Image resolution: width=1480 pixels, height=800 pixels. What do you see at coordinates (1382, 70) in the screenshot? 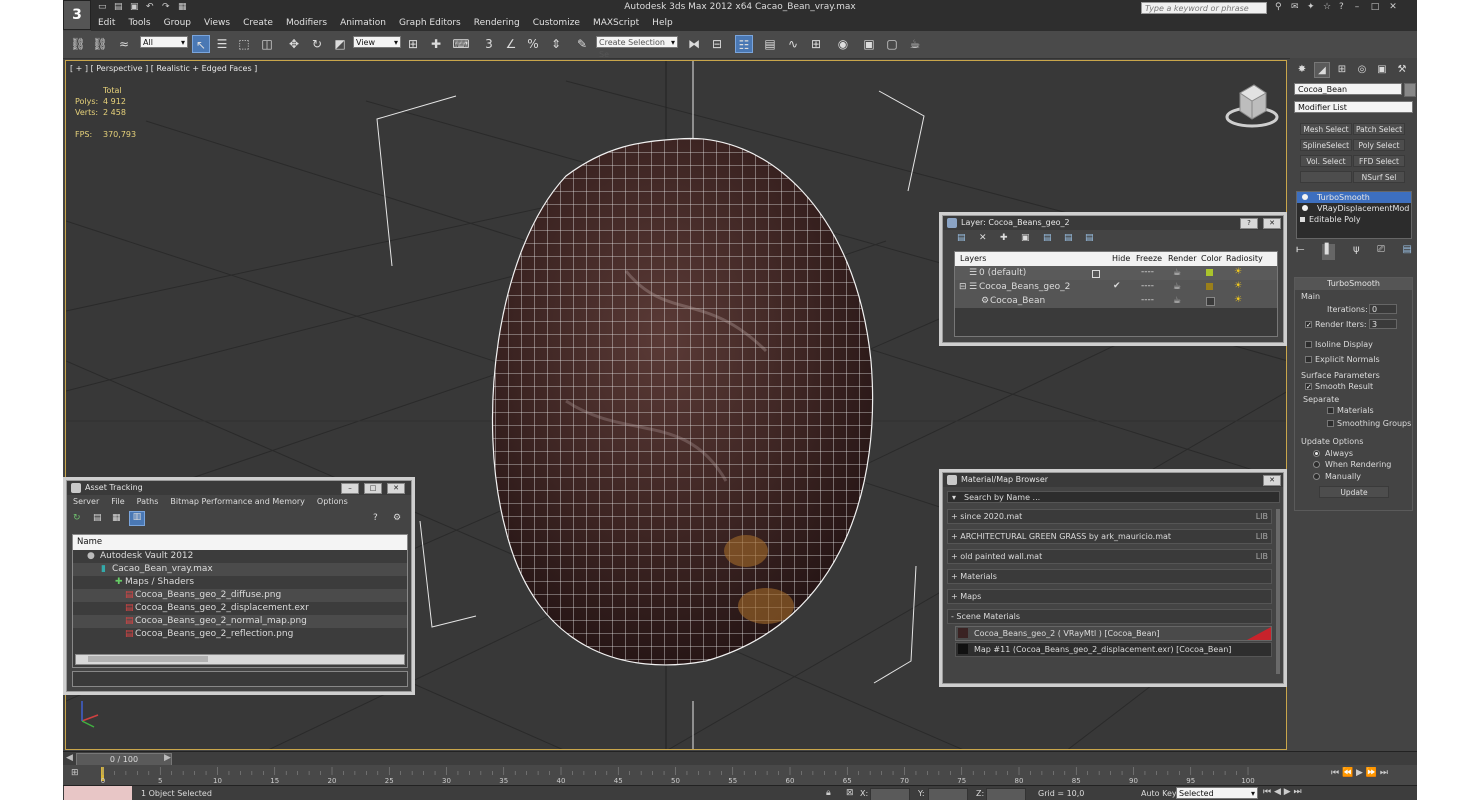
I see `display-tab-icon: ▣` at bounding box center [1382, 70].